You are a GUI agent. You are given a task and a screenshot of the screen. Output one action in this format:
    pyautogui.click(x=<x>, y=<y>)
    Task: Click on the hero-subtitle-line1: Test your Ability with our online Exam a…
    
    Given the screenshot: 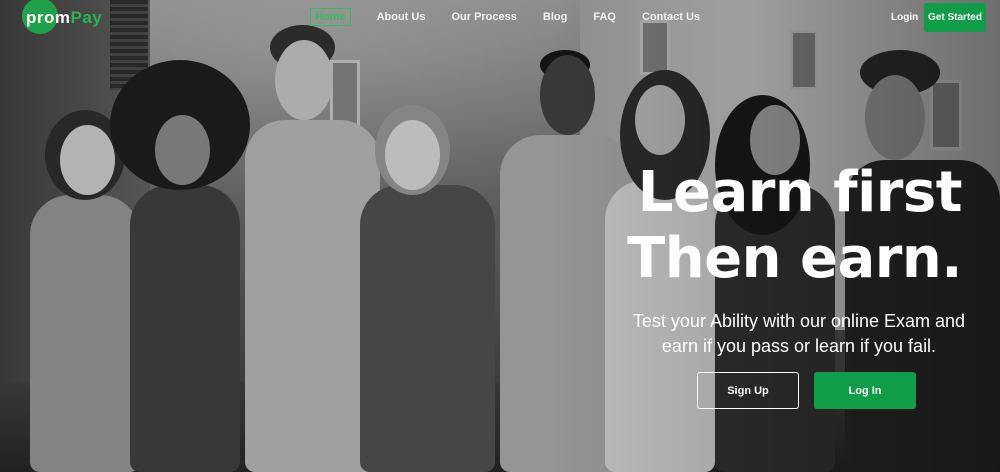 What is the action you would take?
    pyautogui.click(x=799, y=321)
    